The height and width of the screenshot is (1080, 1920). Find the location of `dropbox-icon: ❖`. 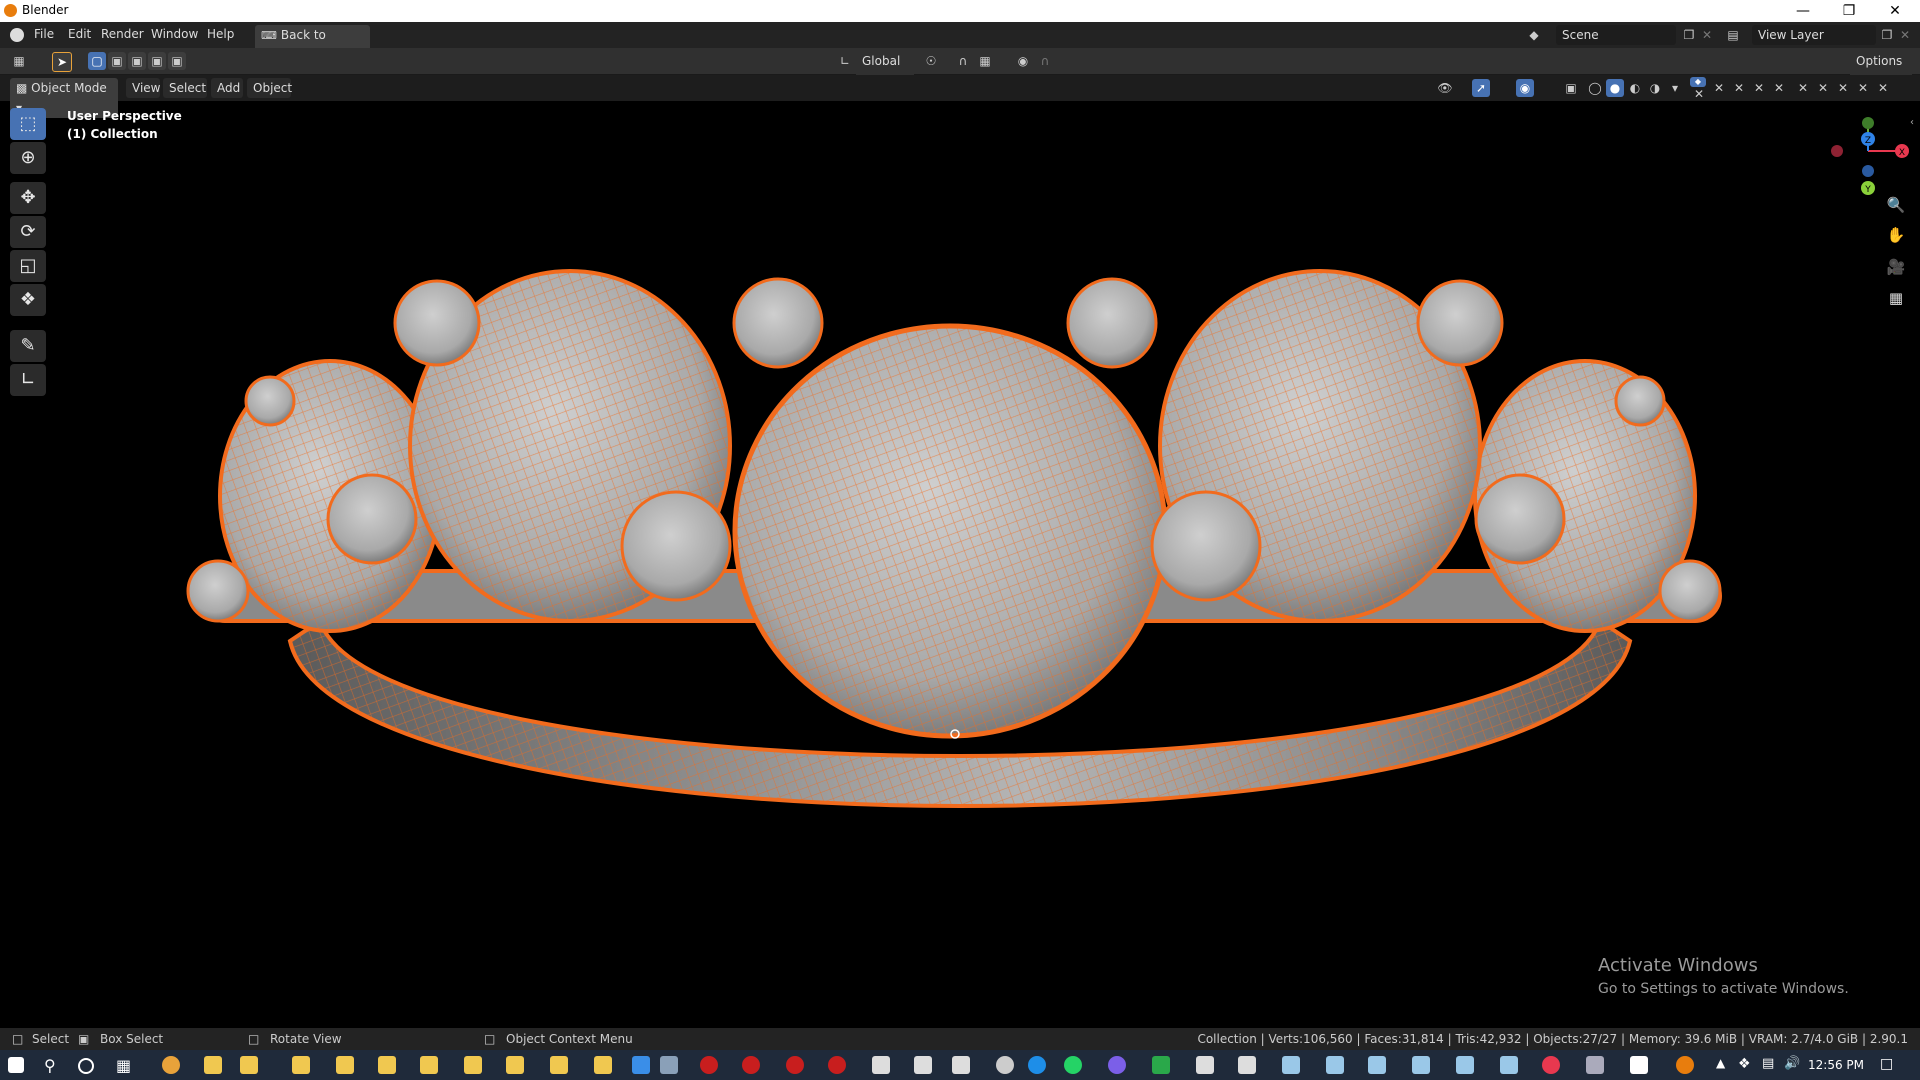

dropbox-icon: ❖ is located at coordinates (1747, 1065).